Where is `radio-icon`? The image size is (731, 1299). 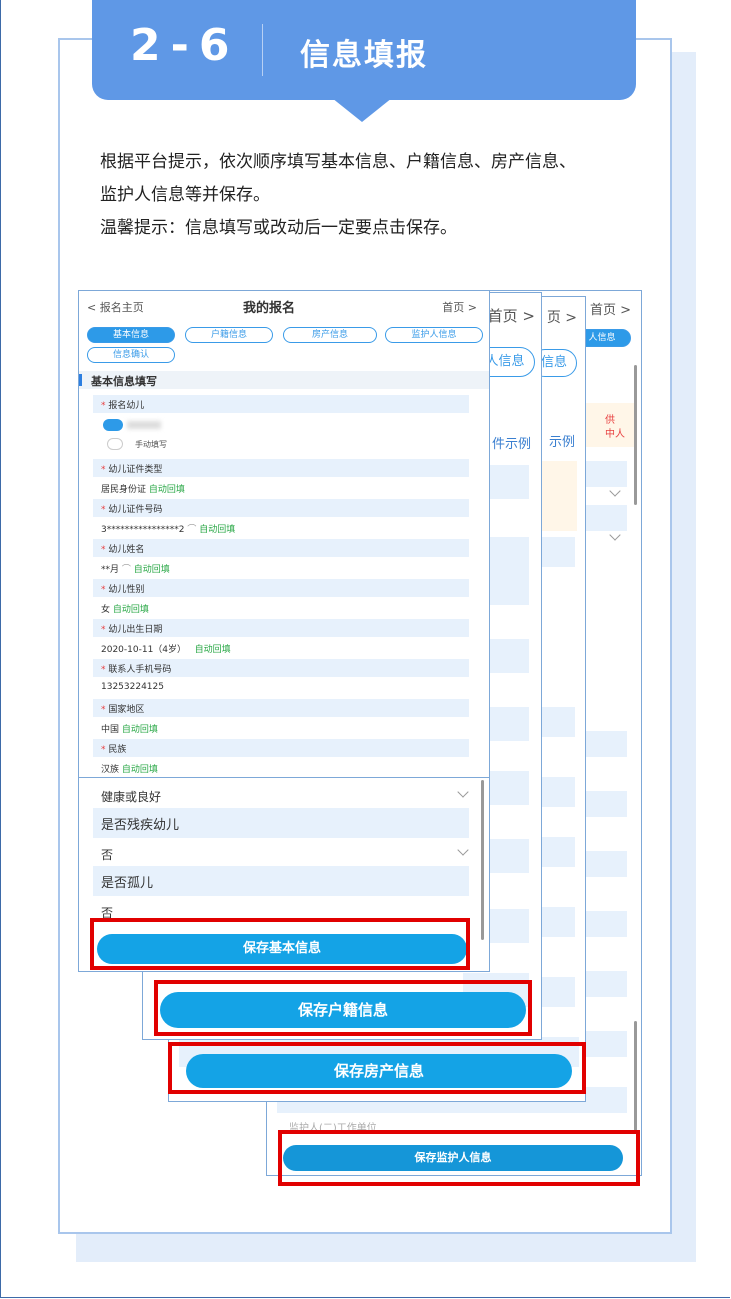 radio-icon is located at coordinates (115, 444).